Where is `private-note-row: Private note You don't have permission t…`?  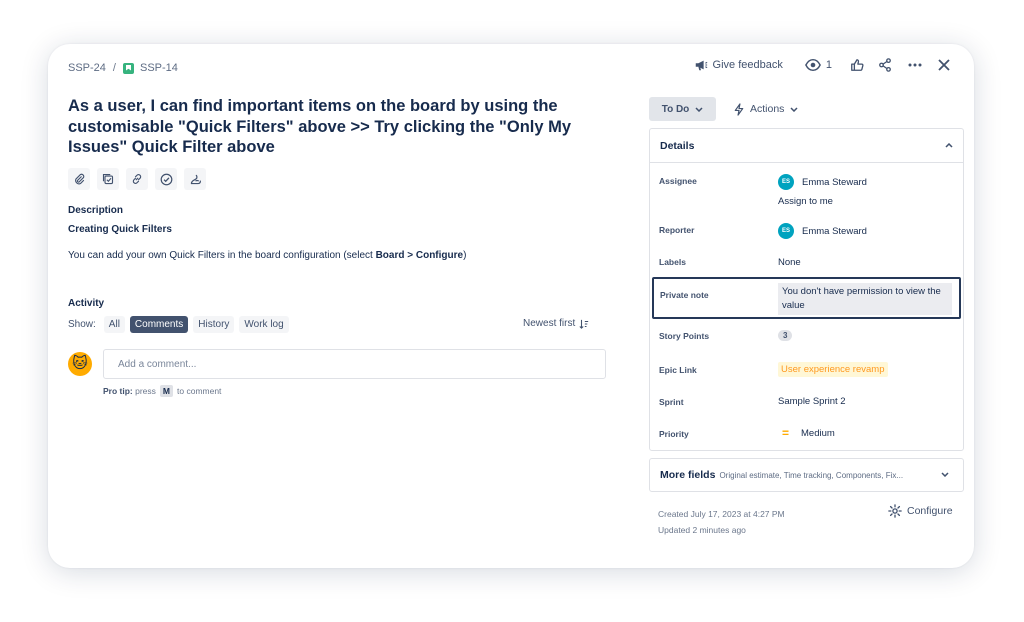
private-note-row: Private note You don't have permission t… is located at coordinates (806, 298).